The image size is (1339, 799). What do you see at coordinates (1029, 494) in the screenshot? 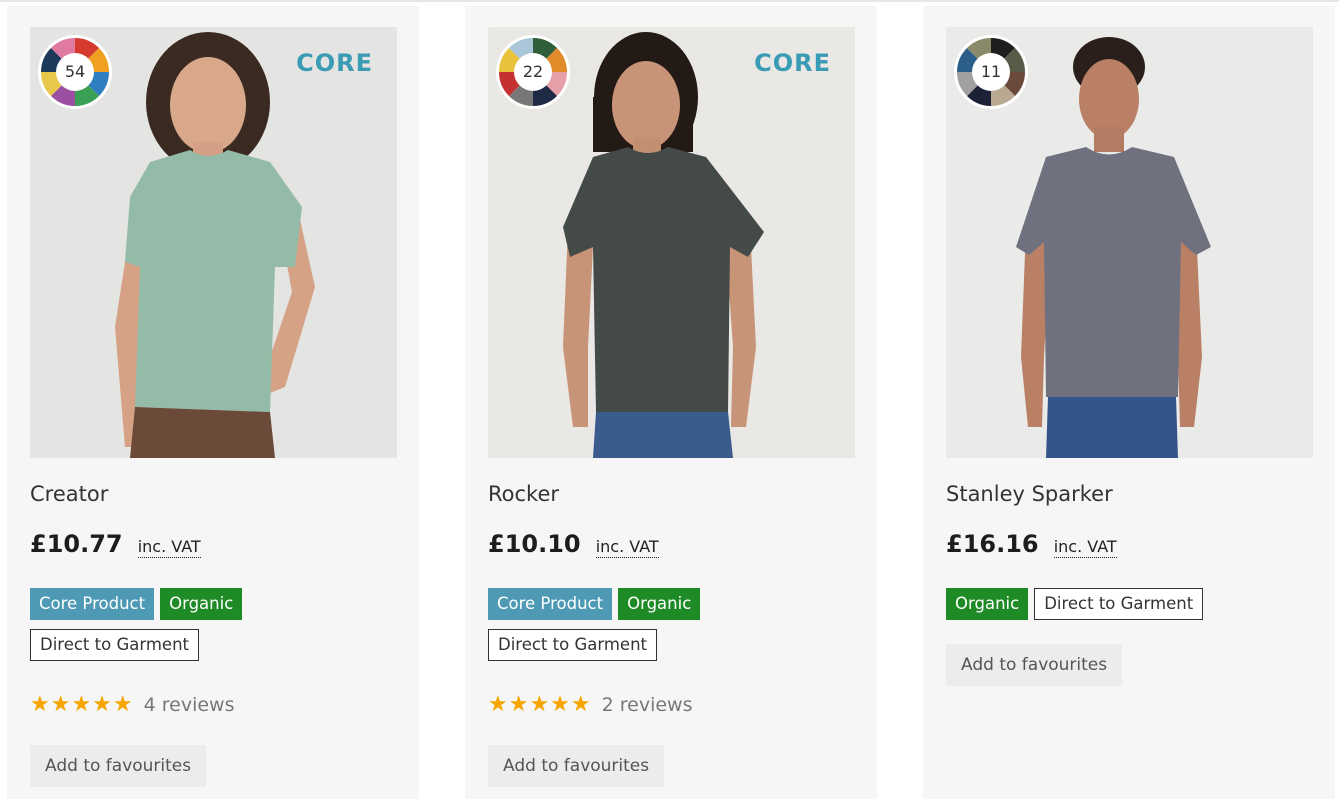
I see `product-title: Stanley Sparker` at bounding box center [1029, 494].